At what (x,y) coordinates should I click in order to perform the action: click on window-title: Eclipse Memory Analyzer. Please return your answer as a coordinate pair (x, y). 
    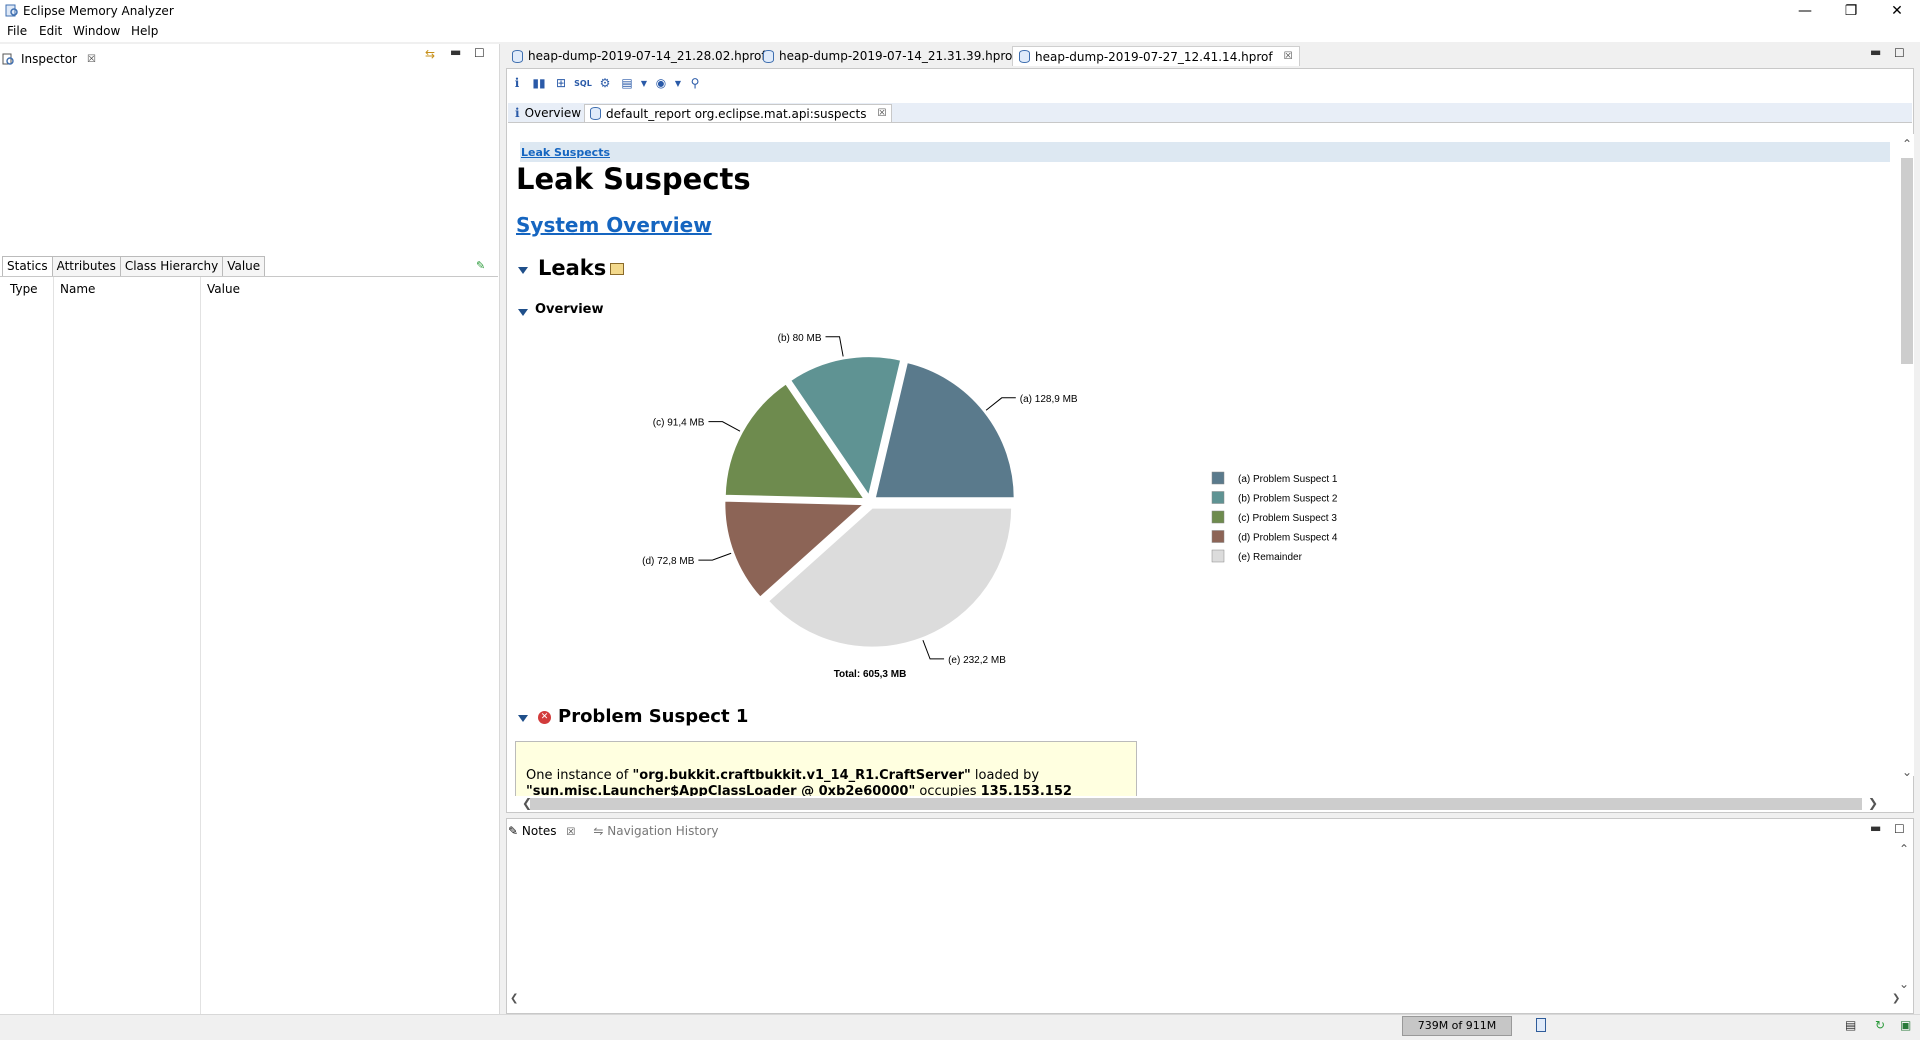
    Looking at the image, I should click on (98, 11).